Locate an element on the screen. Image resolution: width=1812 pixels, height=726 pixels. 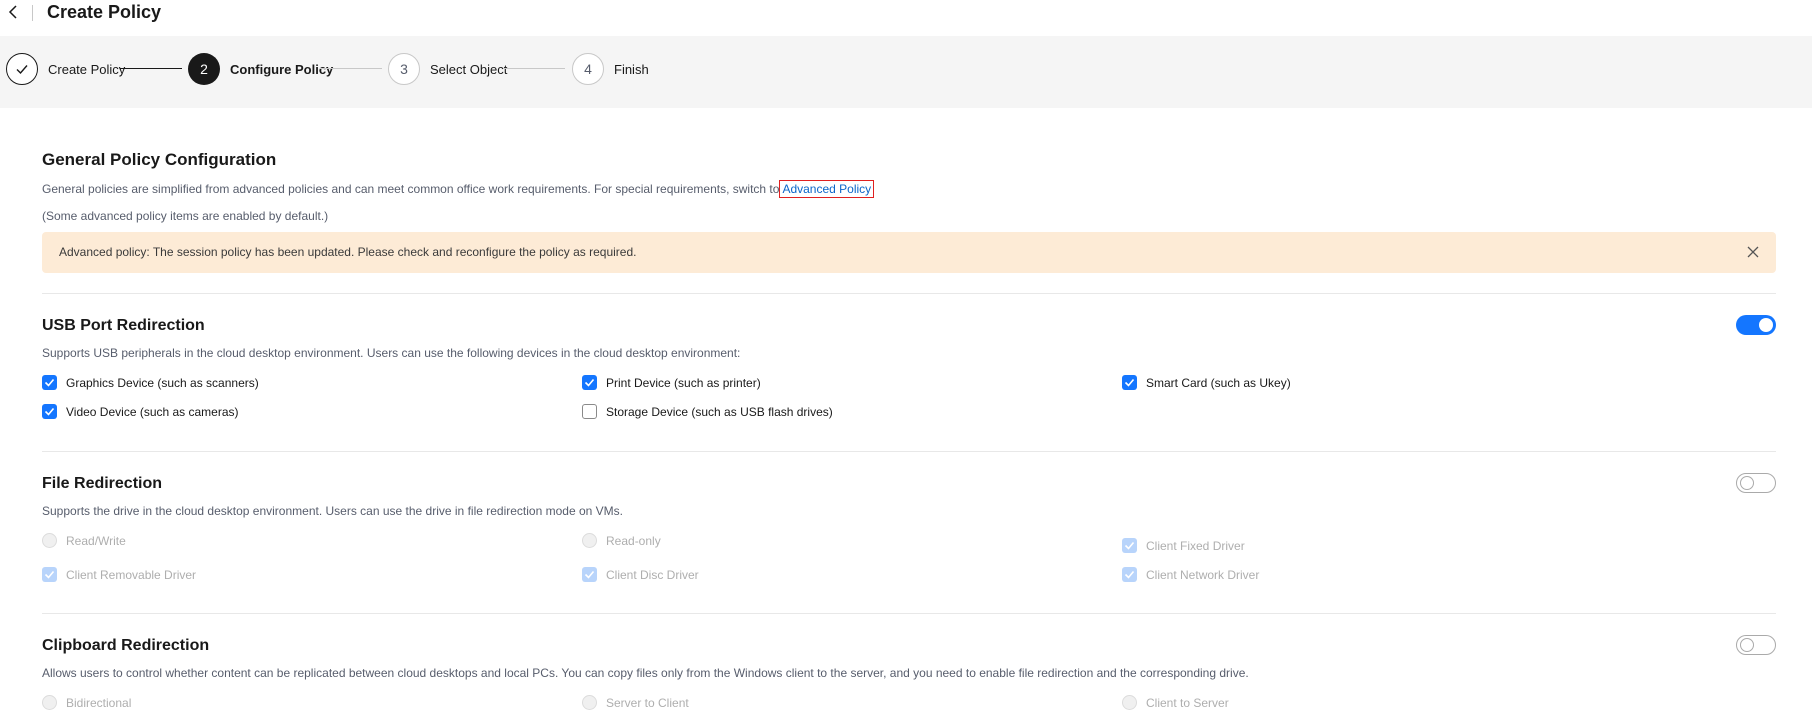
usb-option-video: Video Device (such as cameras) is located at coordinates (140, 411).